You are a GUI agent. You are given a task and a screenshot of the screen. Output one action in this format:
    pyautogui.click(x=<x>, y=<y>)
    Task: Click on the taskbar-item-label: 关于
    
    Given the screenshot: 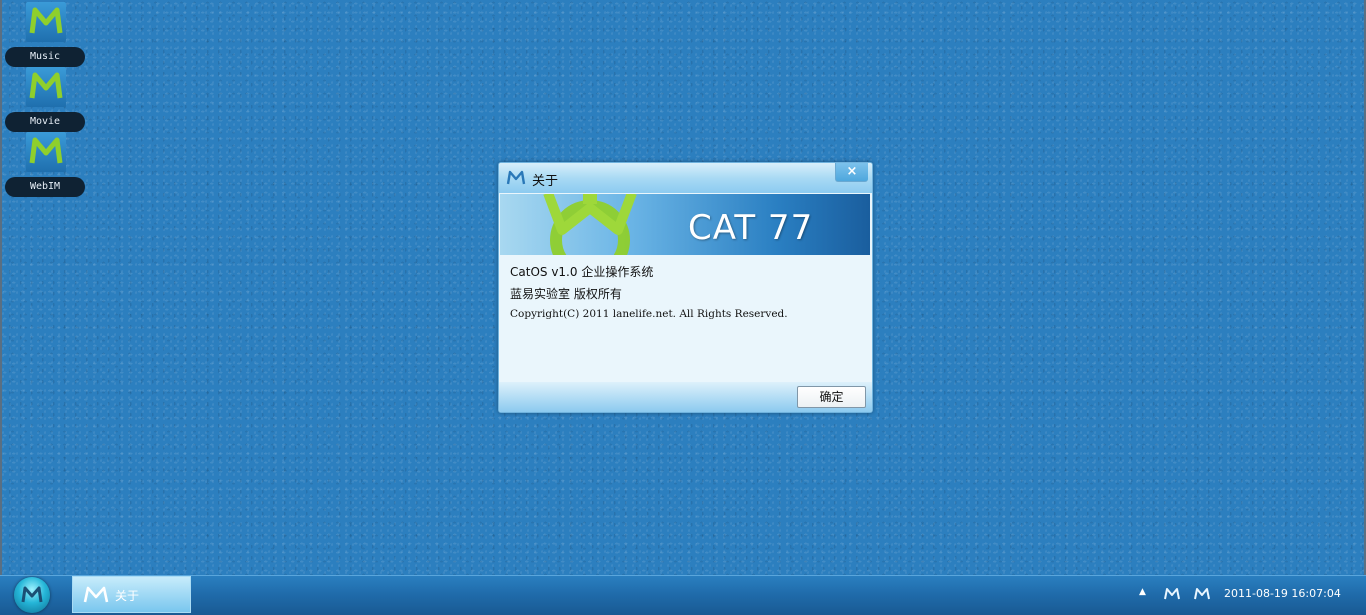 What is the action you would take?
    pyautogui.click(x=127, y=596)
    